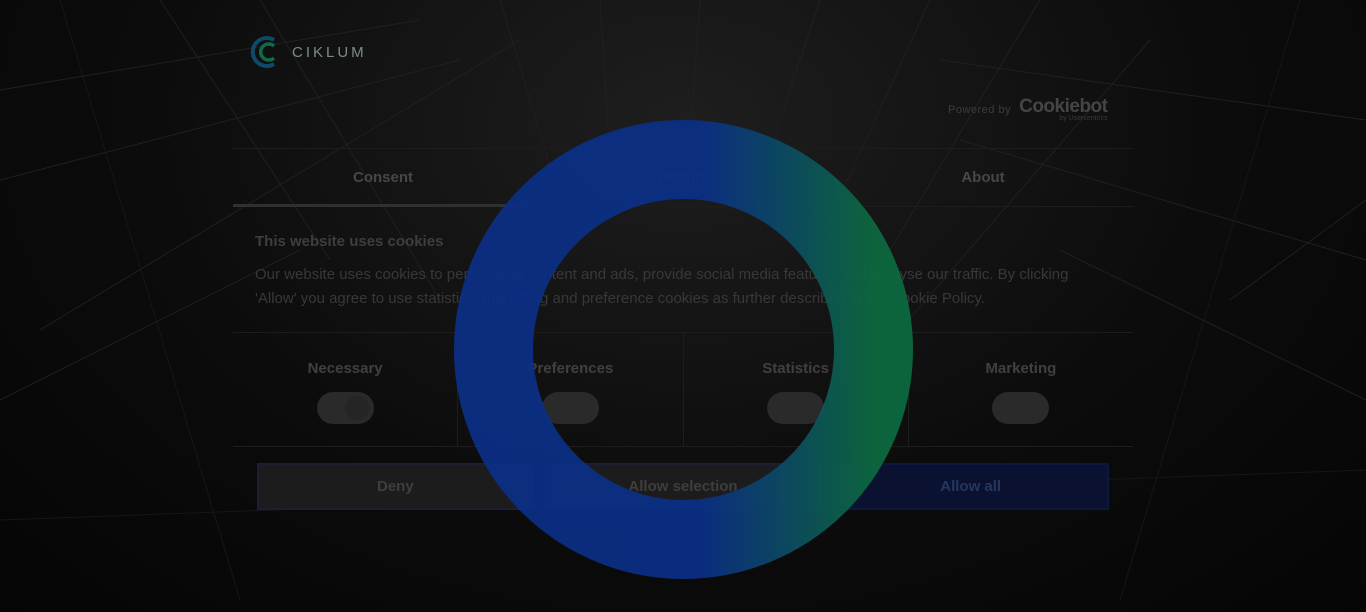 The width and height of the screenshot is (1366, 612). I want to click on necessary-toggle, so click(345, 408).